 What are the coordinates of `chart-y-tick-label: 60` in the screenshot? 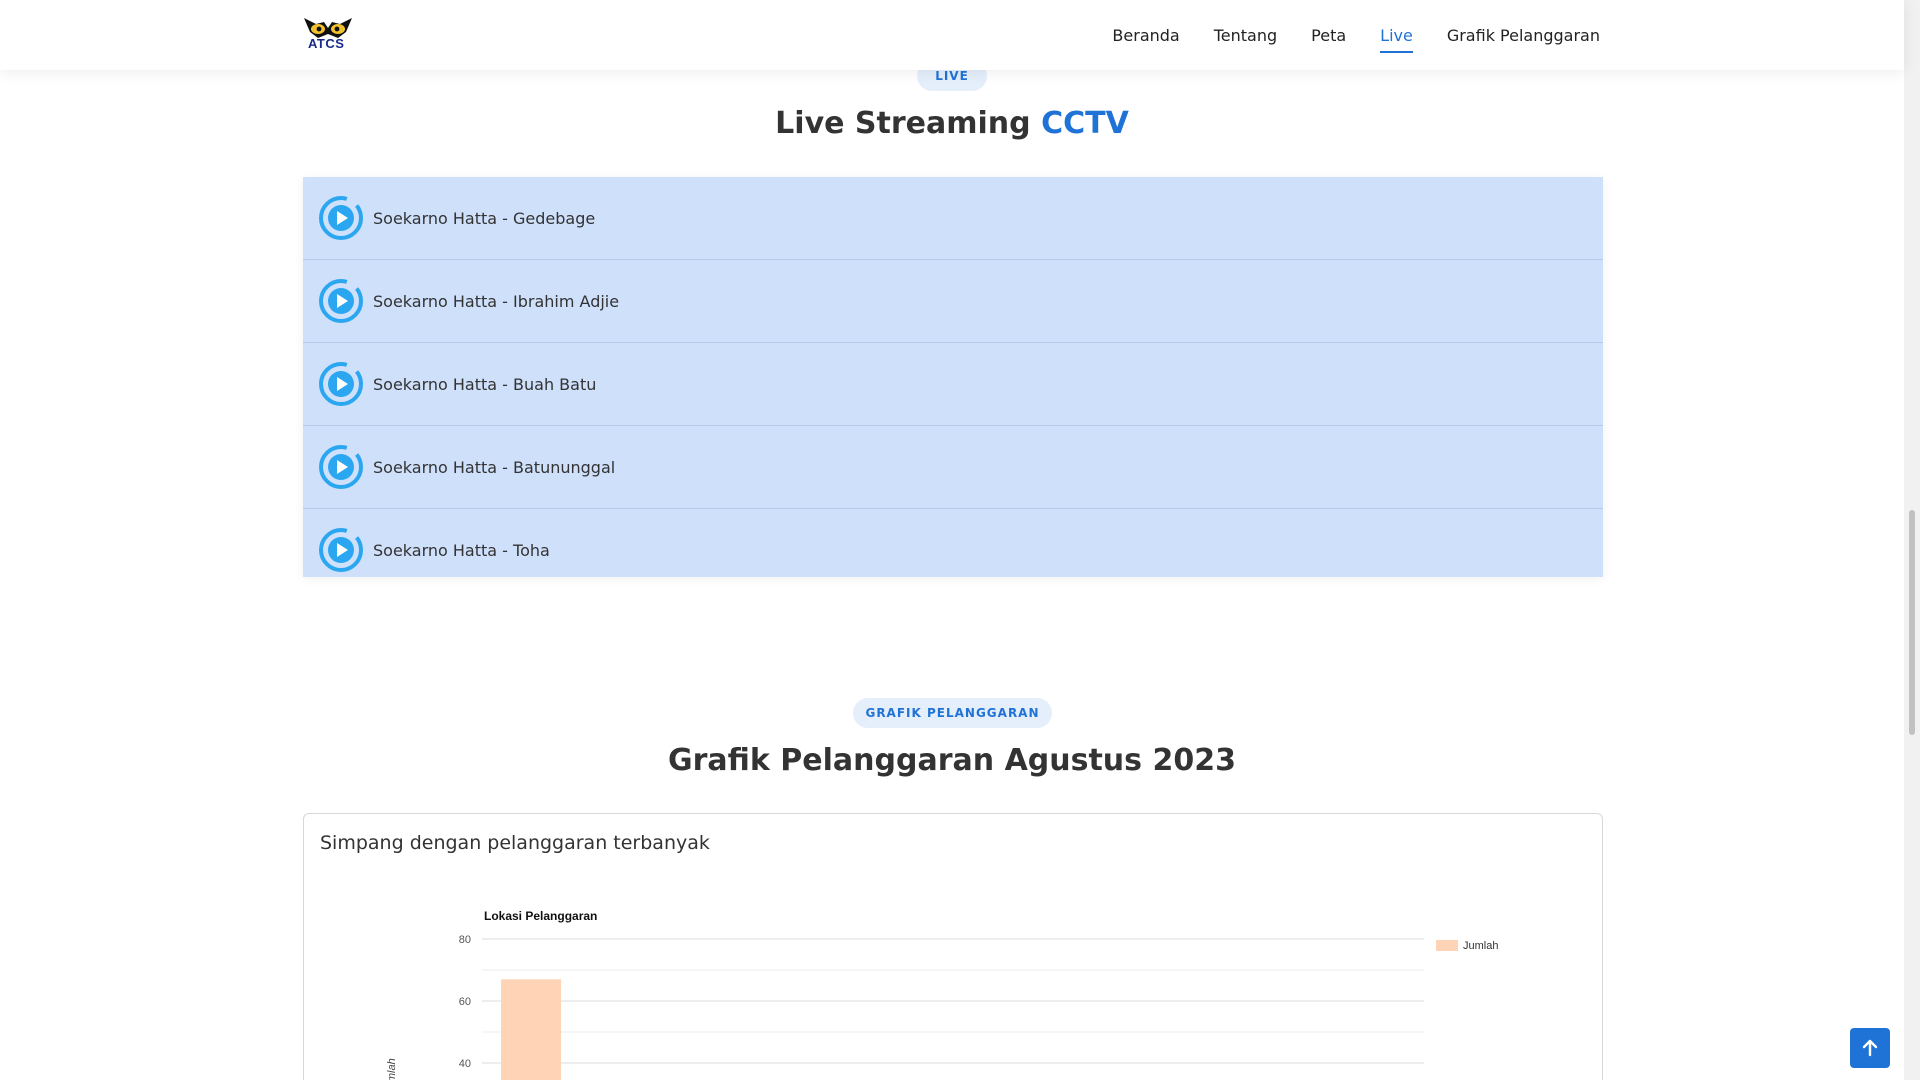 It's located at (465, 1002).